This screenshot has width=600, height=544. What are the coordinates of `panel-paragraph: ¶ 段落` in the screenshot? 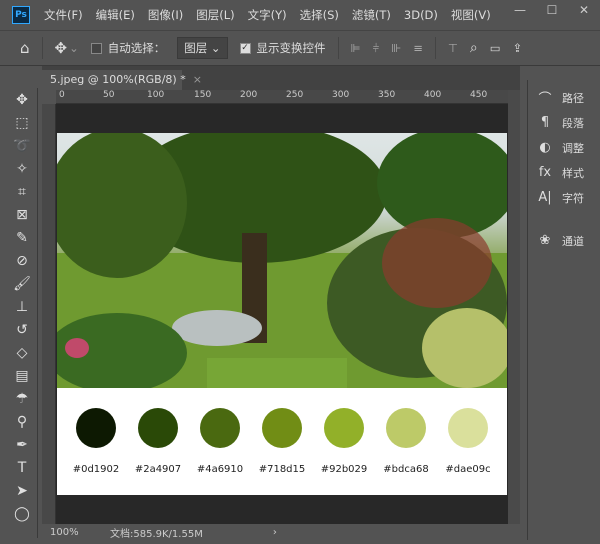 It's located at (562, 122).